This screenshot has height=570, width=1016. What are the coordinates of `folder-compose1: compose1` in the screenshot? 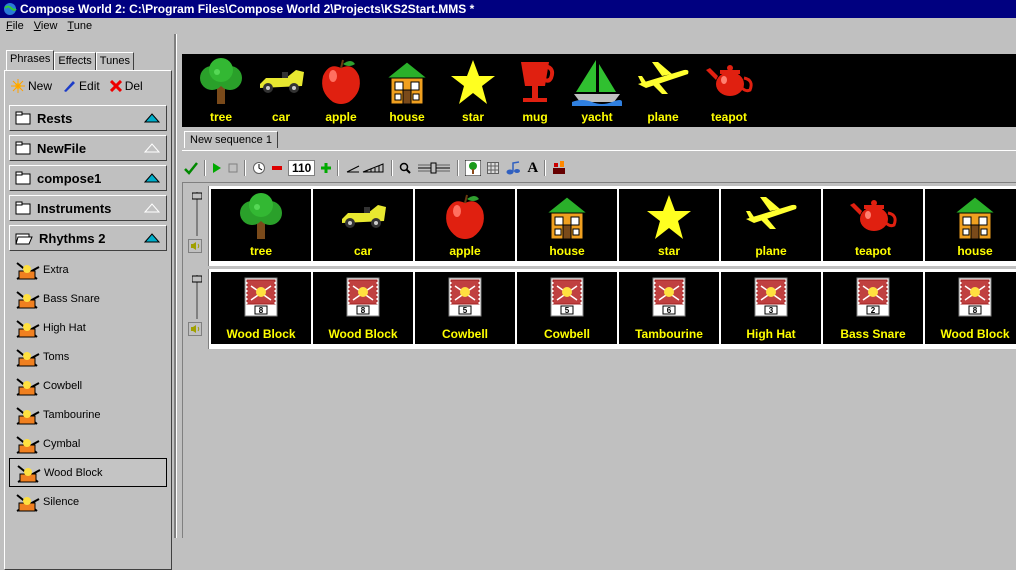 It's located at (88, 178).